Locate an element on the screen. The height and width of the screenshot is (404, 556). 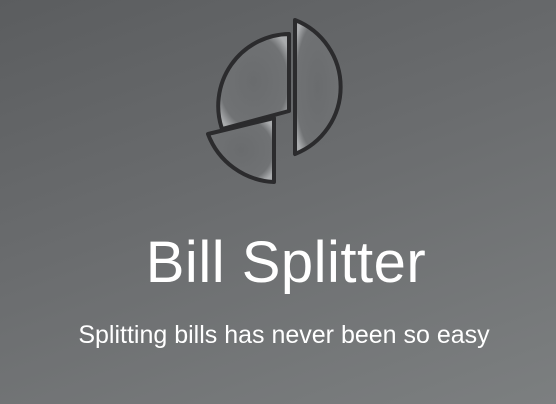
pie-slice-large is located at coordinates (318, 87).